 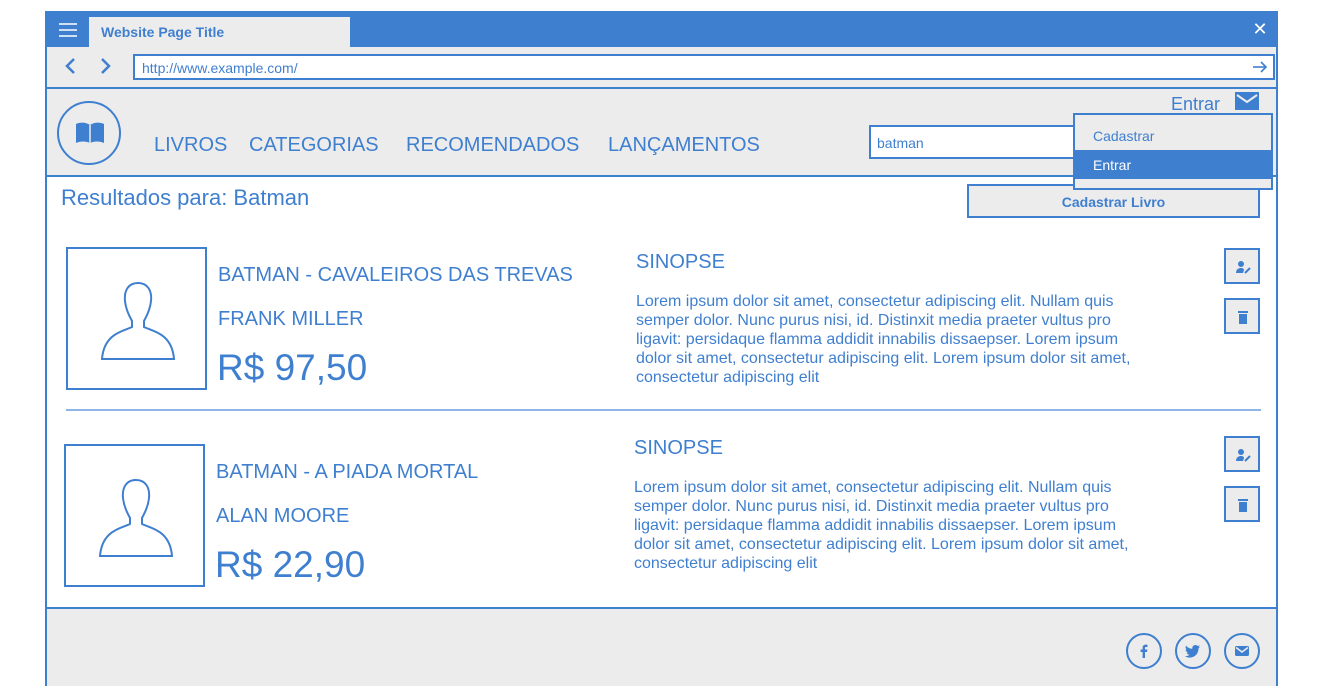 I want to click on nav-categorias: CATEGORIAS, so click(x=314, y=145).